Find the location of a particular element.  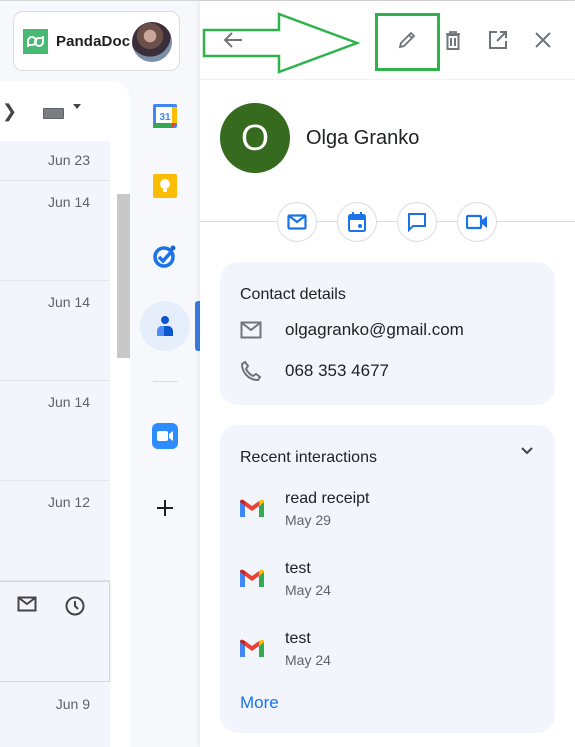

recent-interactions-title: Recent interactions is located at coordinates (308, 457).